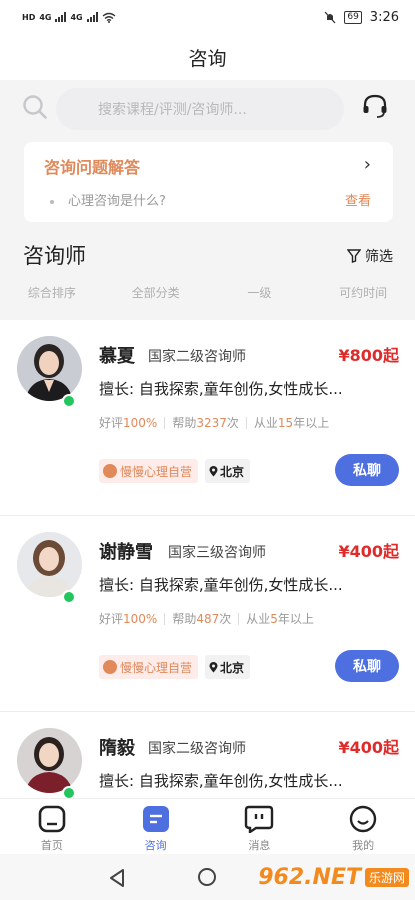  I want to click on sort-category: 全部分类, so click(156, 298).